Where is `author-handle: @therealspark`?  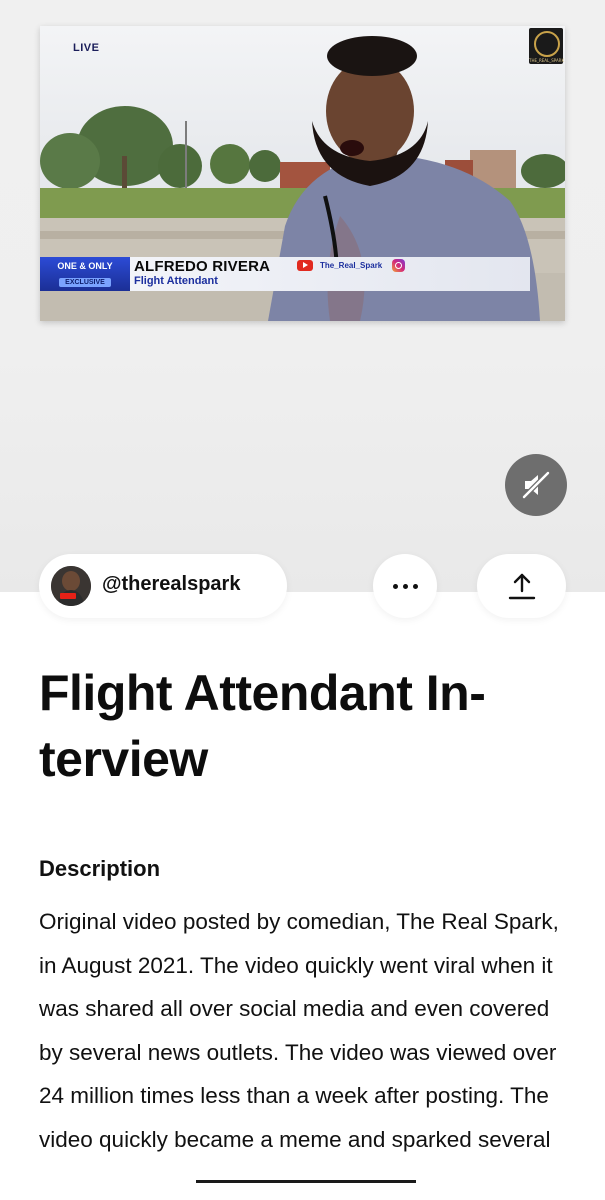 author-handle: @therealspark is located at coordinates (171, 584).